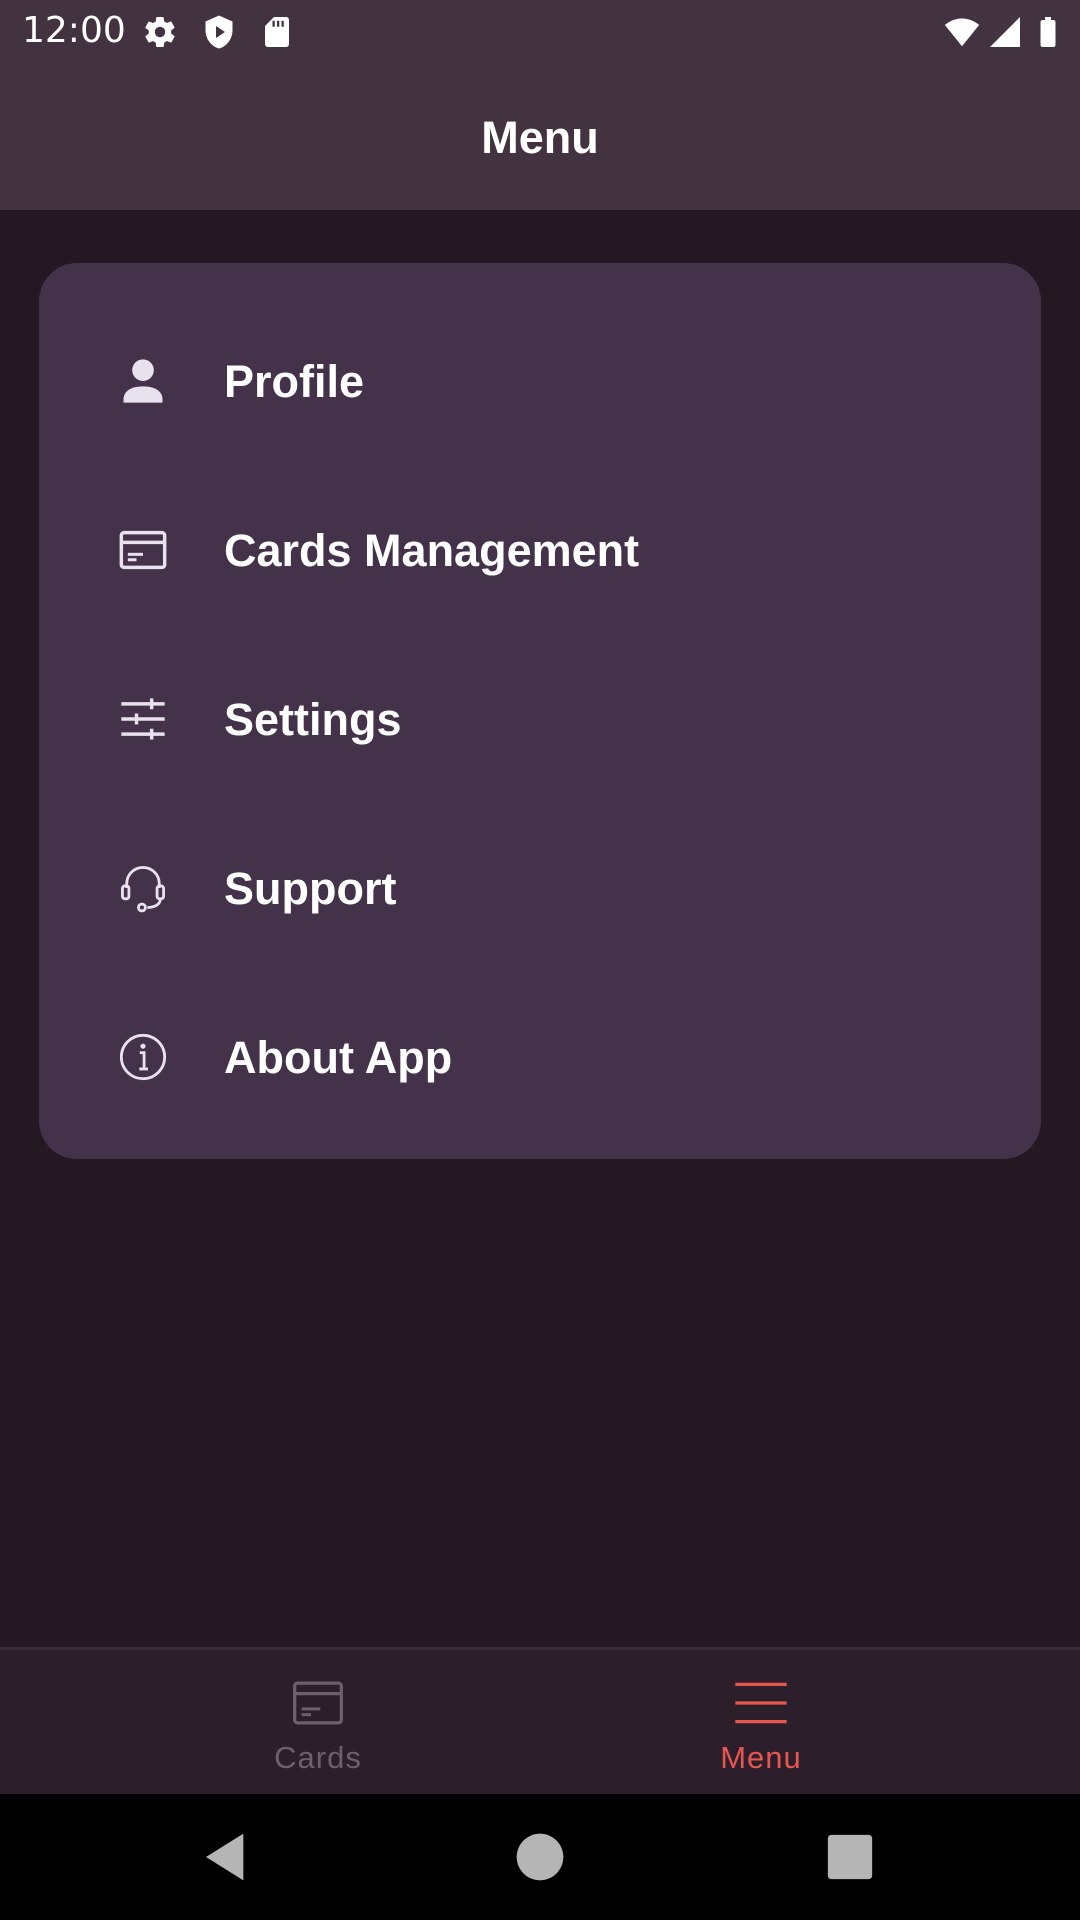  Describe the element at coordinates (540, 719) in the screenshot. I see `menu-item-settings: Settings` at that location.